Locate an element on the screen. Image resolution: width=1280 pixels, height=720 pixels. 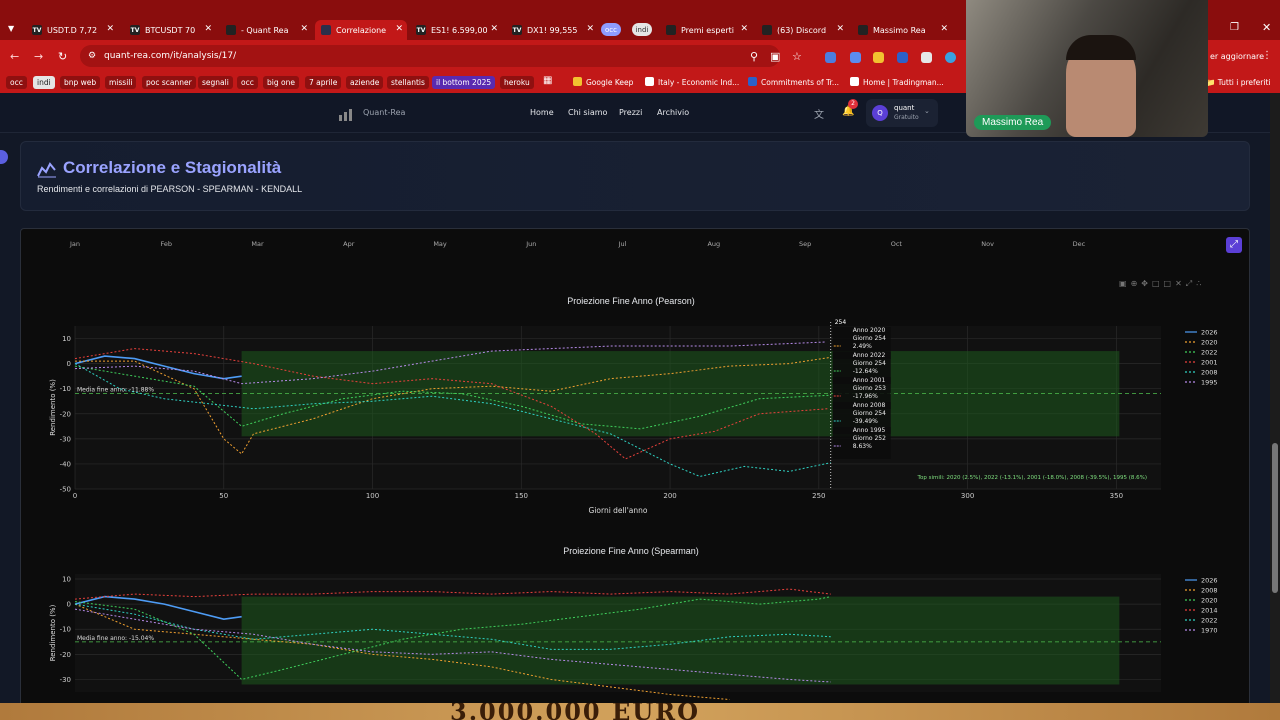
cast-icon: ▣ is located at coordinates (775, 56).